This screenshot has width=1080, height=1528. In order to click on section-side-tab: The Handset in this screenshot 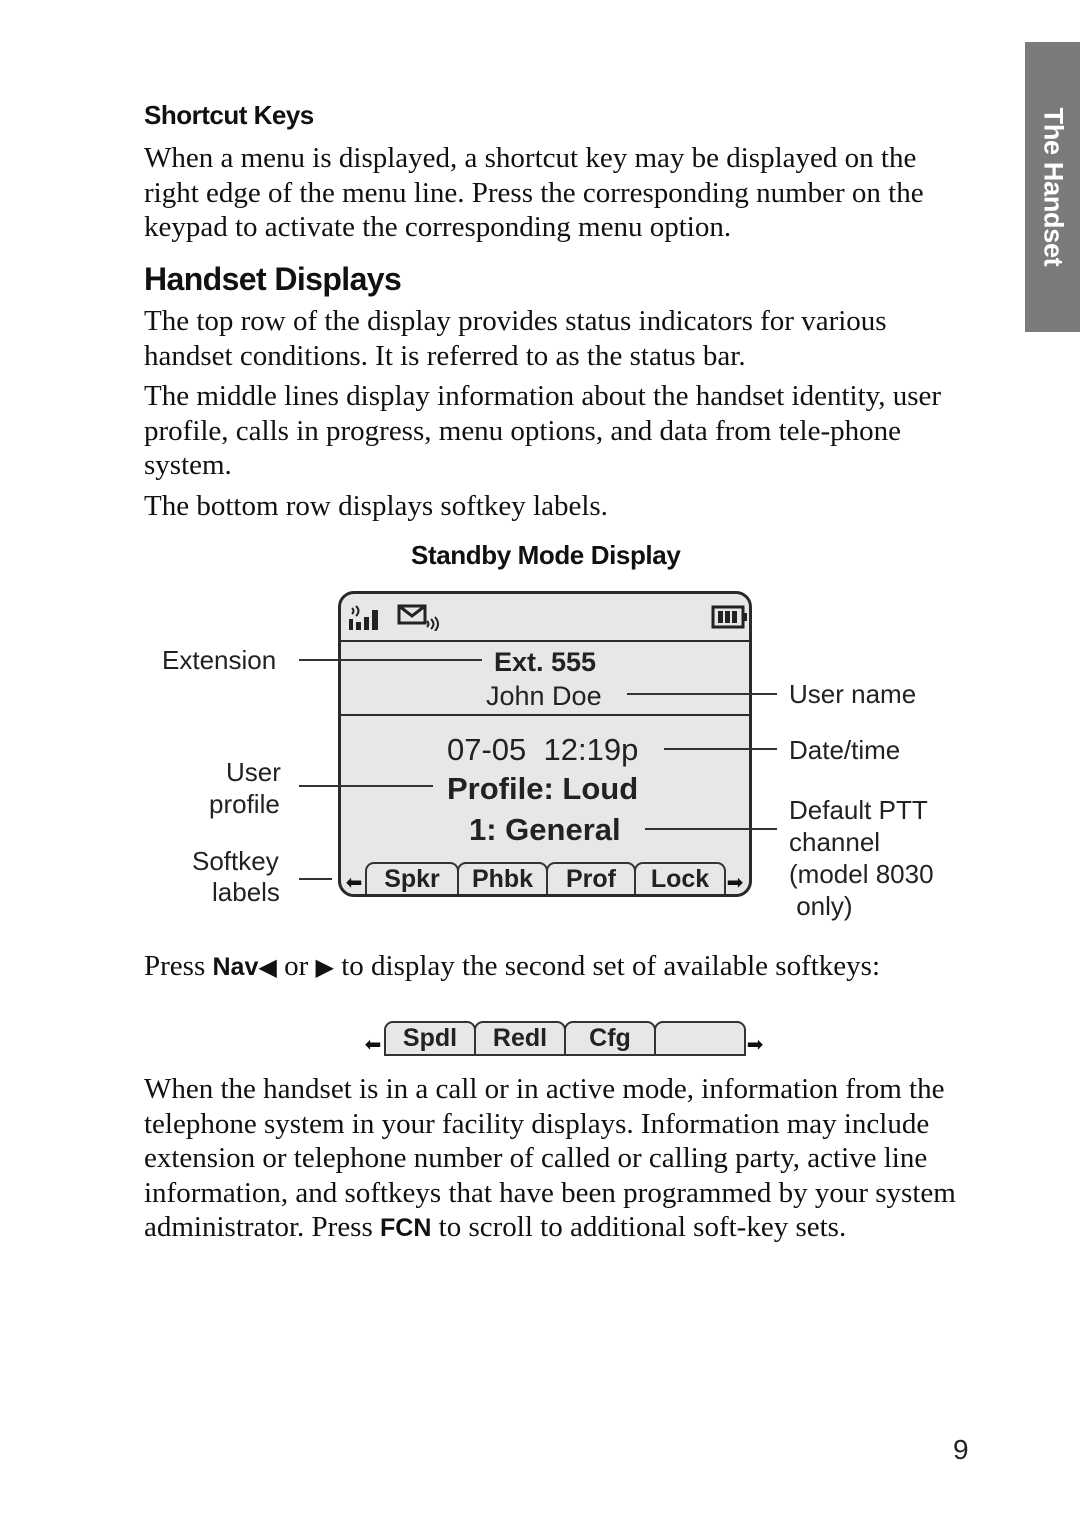, I will do `click(1052, 187)`.